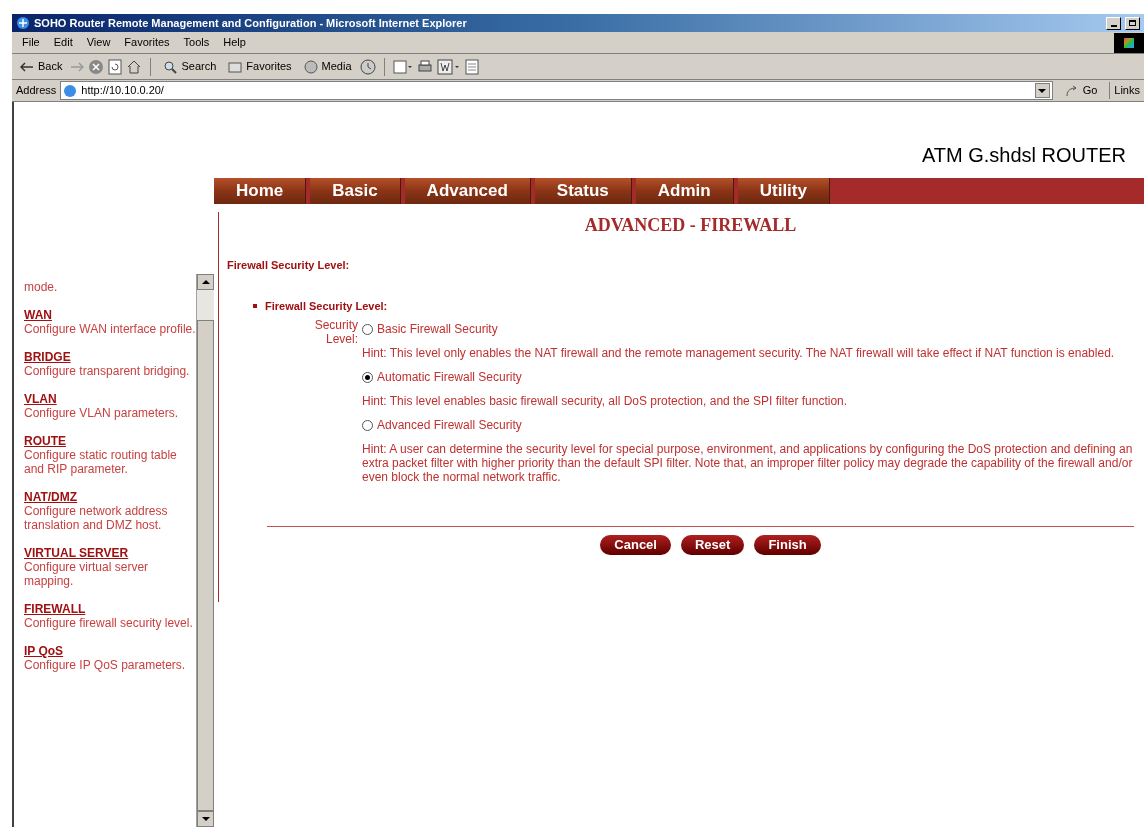  I want to click on go-button: Go, so click(1081, 90).